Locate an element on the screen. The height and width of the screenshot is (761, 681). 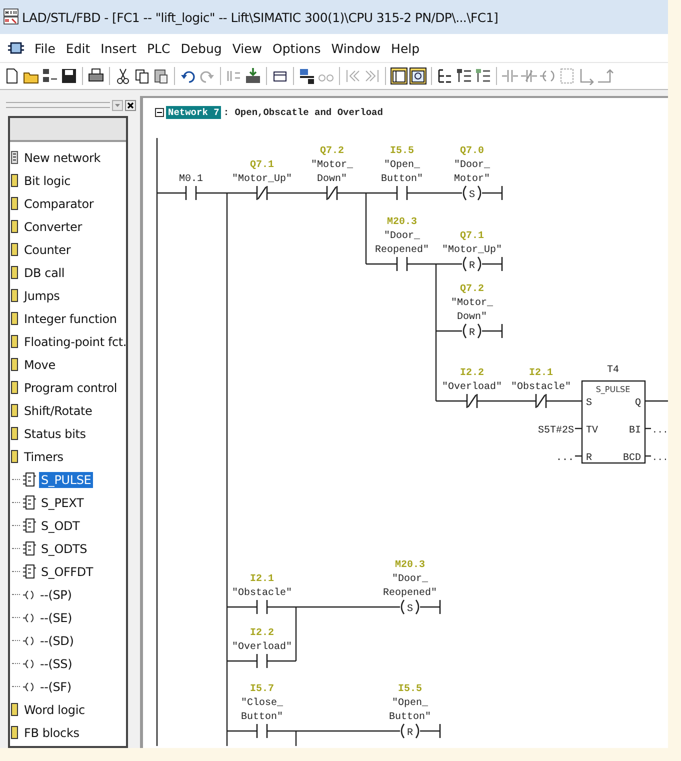
panel-icon is located at coordinates (399, 76).